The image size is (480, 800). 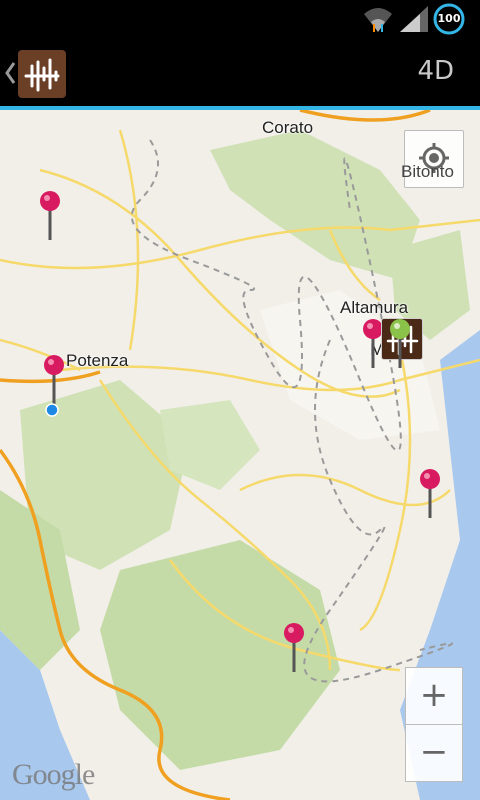 What do you see at coordinates (449, 18) in the screenshot?
I see `battery-level: 100` at bounding box center [449, 18].